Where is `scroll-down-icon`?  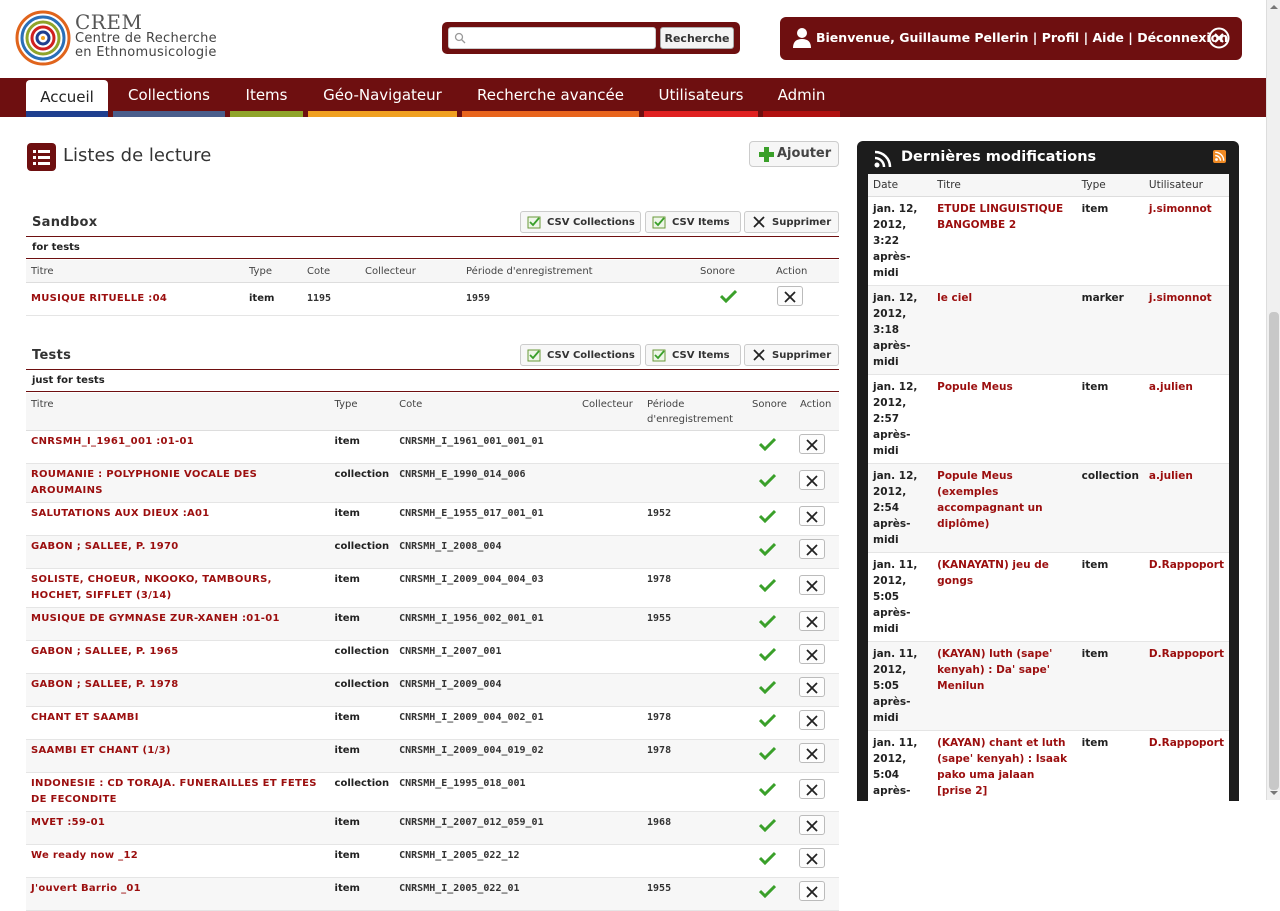
scroll-down-icon is located at coordinates (1274, 793).